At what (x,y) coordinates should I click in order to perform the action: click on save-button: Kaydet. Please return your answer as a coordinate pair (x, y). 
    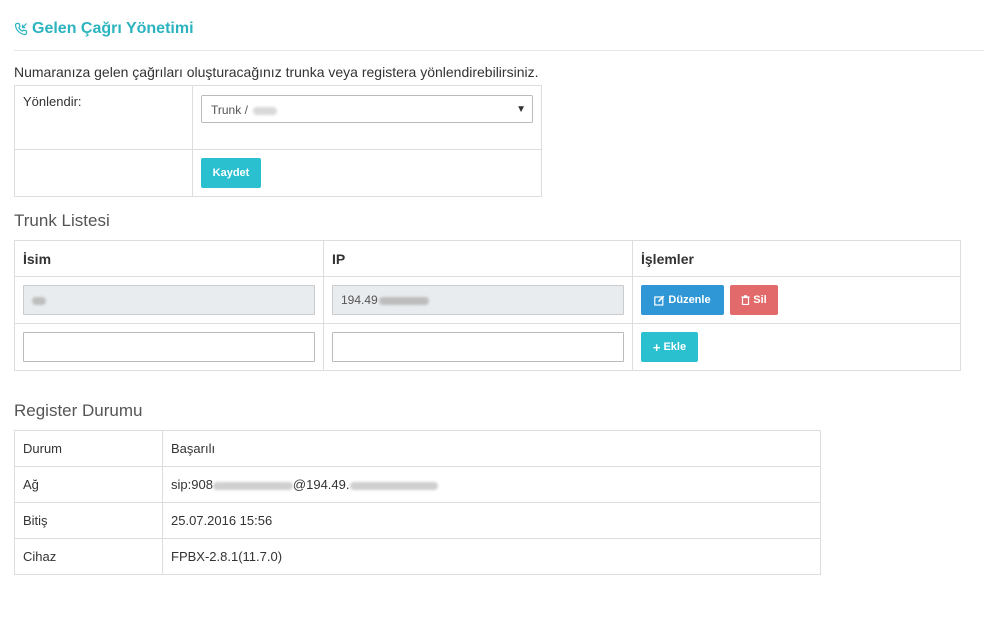
    Looking at the image, I should click on (231, 173).